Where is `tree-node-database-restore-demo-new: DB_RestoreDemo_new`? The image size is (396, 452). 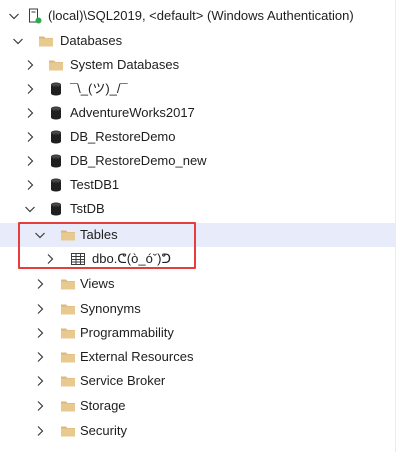 tree-node-database-restore-demo-new: DB_RestoreDemo_new is located at coordinates (198, 161).